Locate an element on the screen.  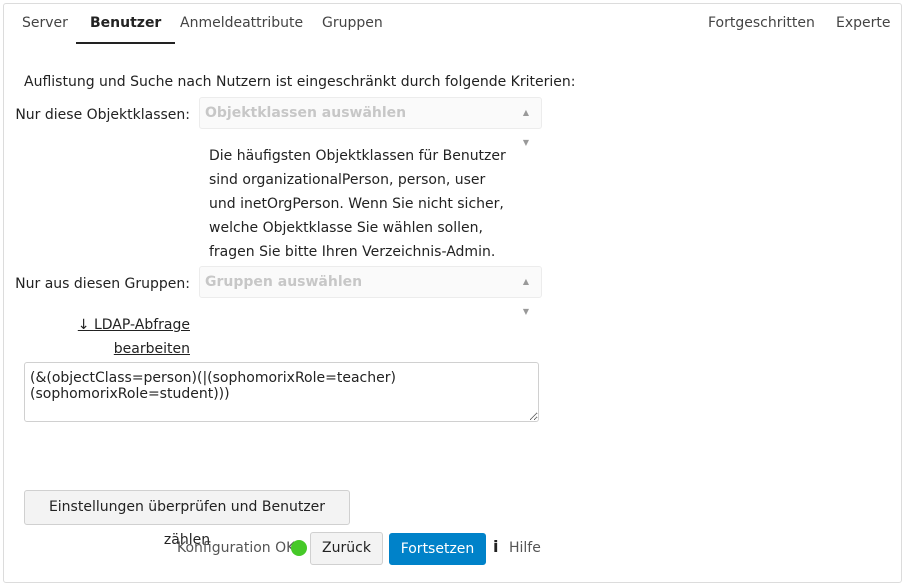
down-arrow-icon: ↓ is located at coordinates (83, 325).